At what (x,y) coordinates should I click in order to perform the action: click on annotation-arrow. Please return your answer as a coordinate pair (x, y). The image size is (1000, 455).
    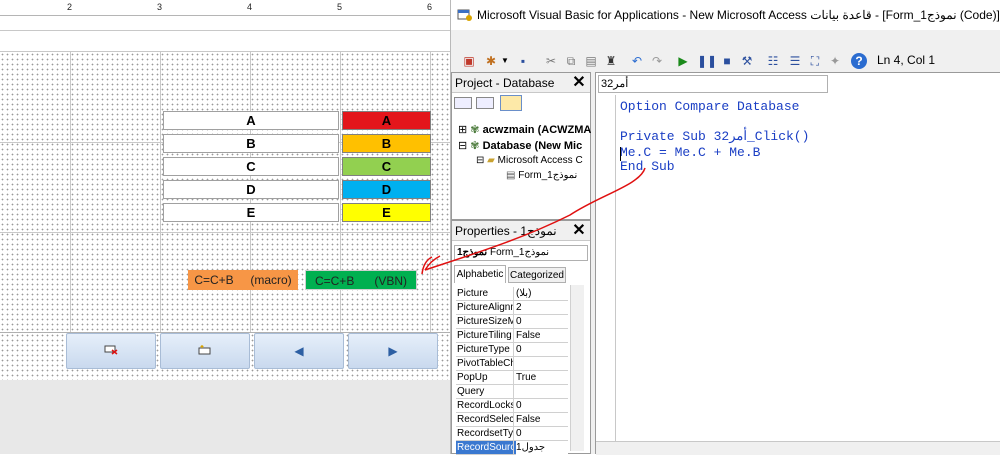
    Looking at the image, I should click on (533, 221).